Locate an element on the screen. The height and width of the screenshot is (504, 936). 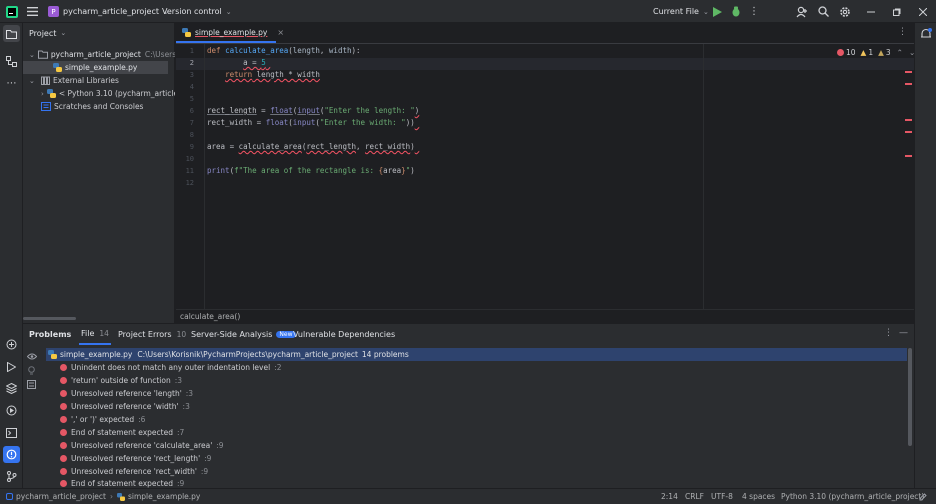
eye-icon is located at coordinates (31, 356).